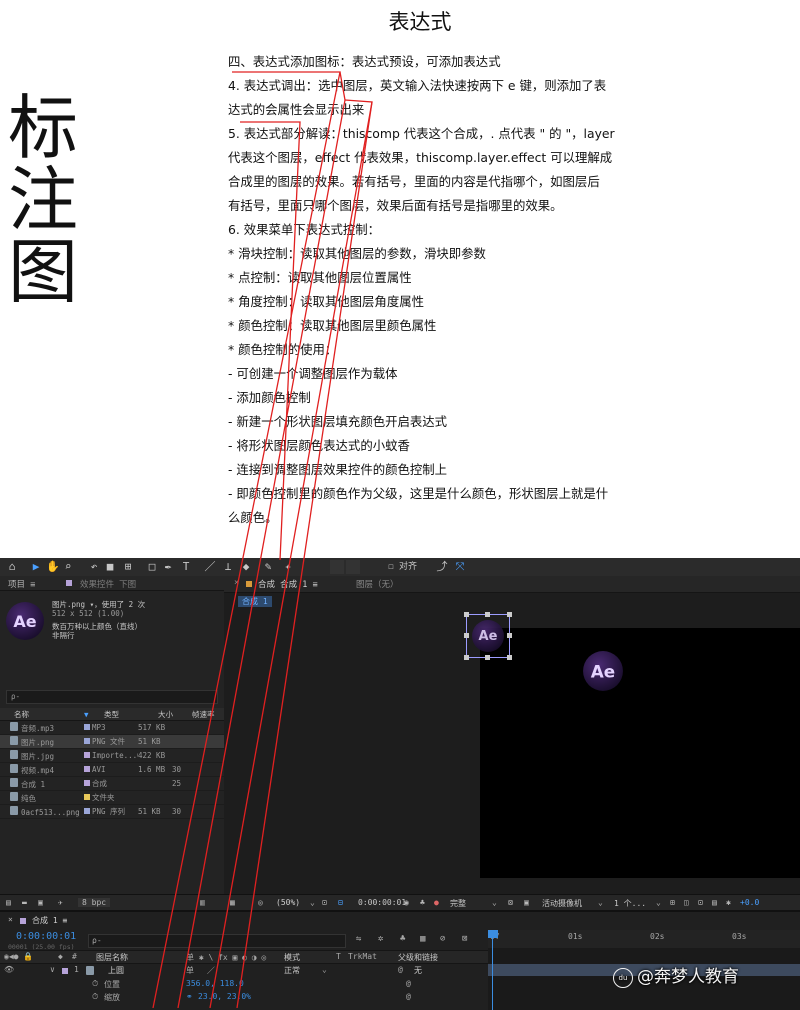  I want to click on brush-tool-icon: ／, so click(210, 567).